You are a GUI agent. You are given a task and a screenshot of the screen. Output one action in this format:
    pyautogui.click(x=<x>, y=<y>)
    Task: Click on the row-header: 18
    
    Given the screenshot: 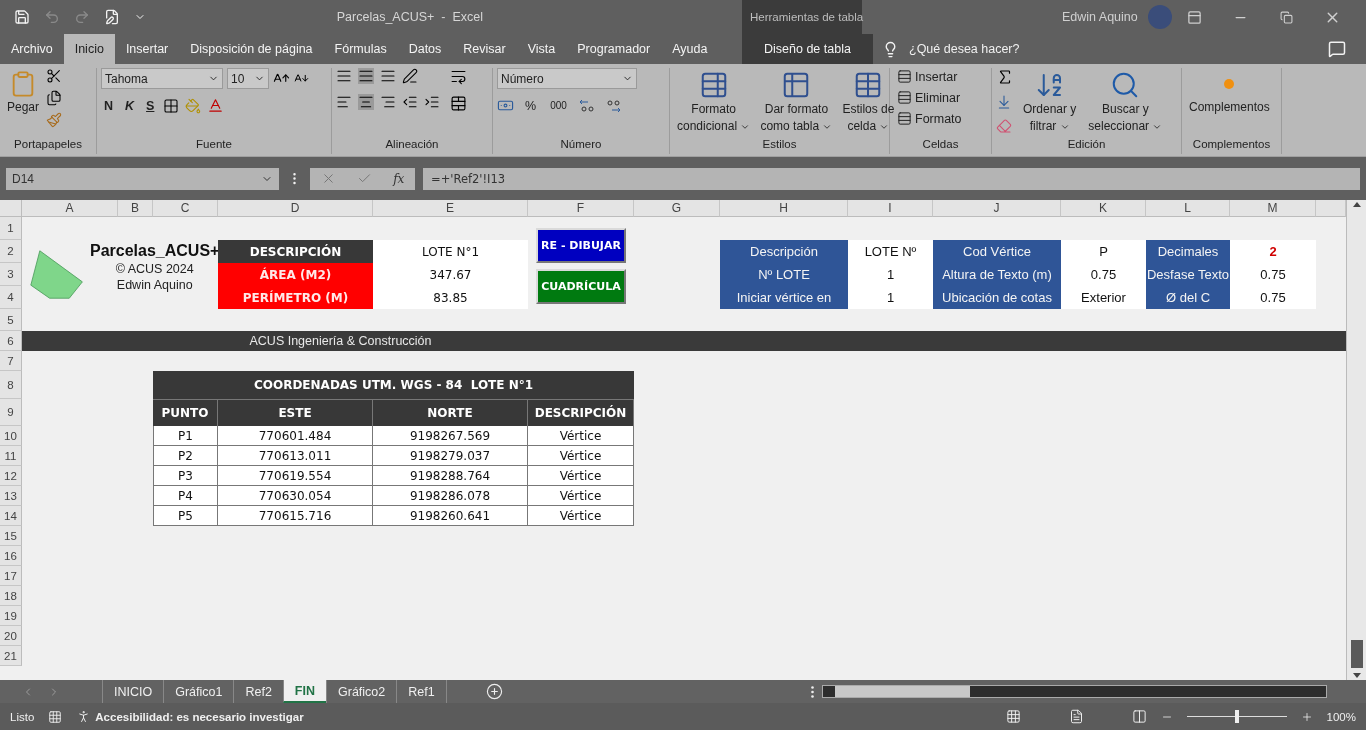 What is the action you would take?
    pyautogui.click(x=11, y=596)
    